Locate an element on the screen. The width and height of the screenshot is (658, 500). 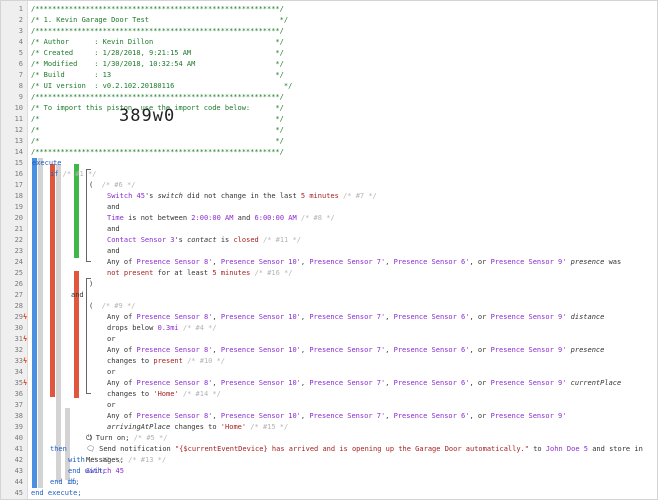
comment: /* #11 */ is located at coordinates (279, 240).